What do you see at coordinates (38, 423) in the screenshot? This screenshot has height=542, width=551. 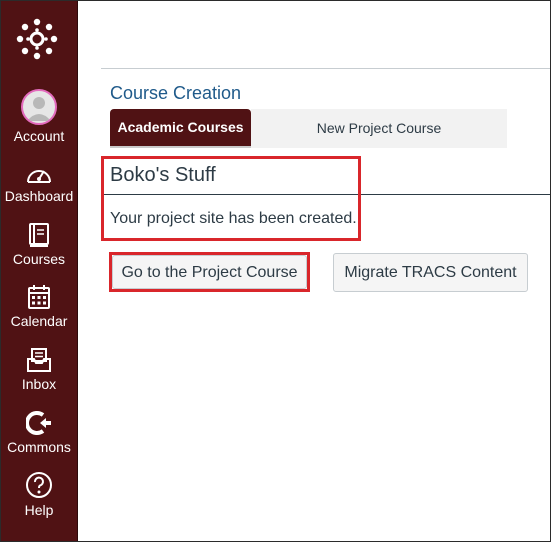 I see `commons-icon` at bounding box center [38, 423].